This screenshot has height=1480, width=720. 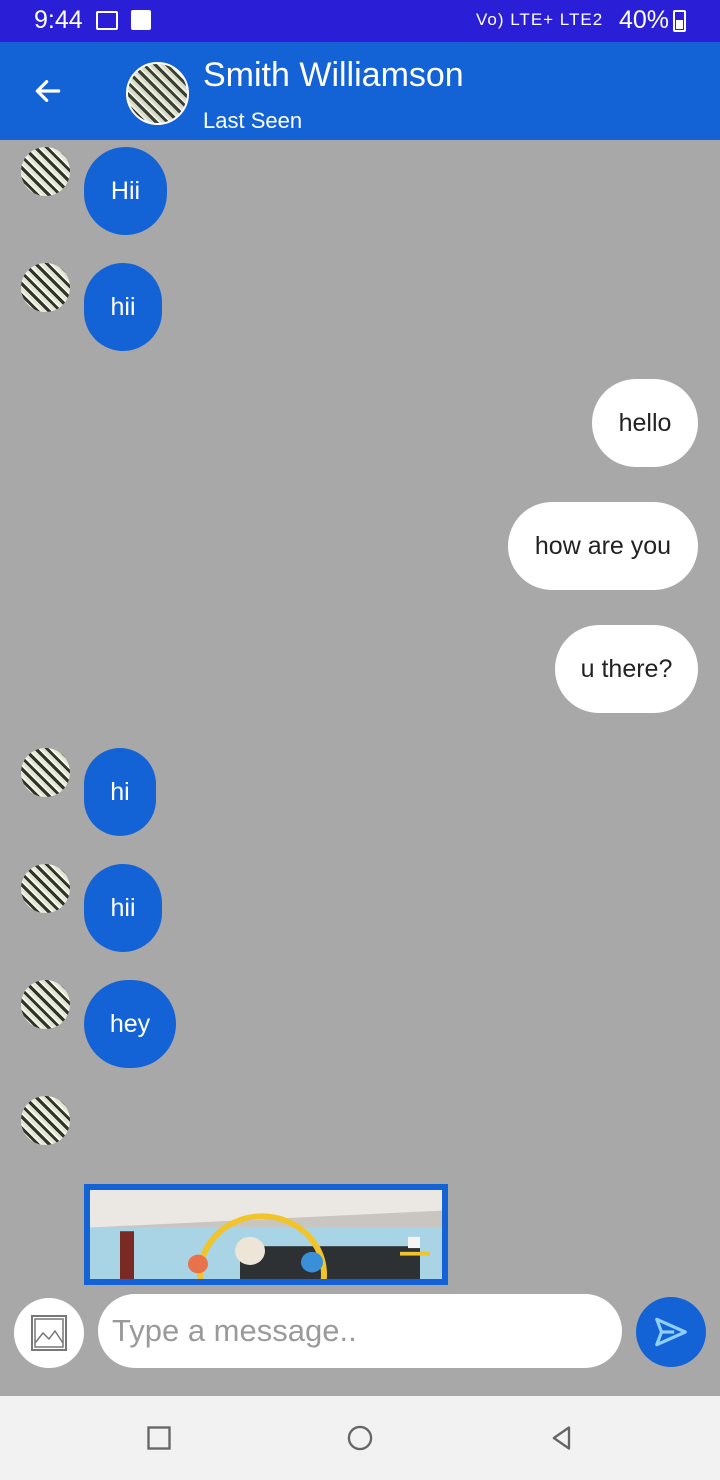 I want to click on system-nav-bar, so click(x=360, y=1438).